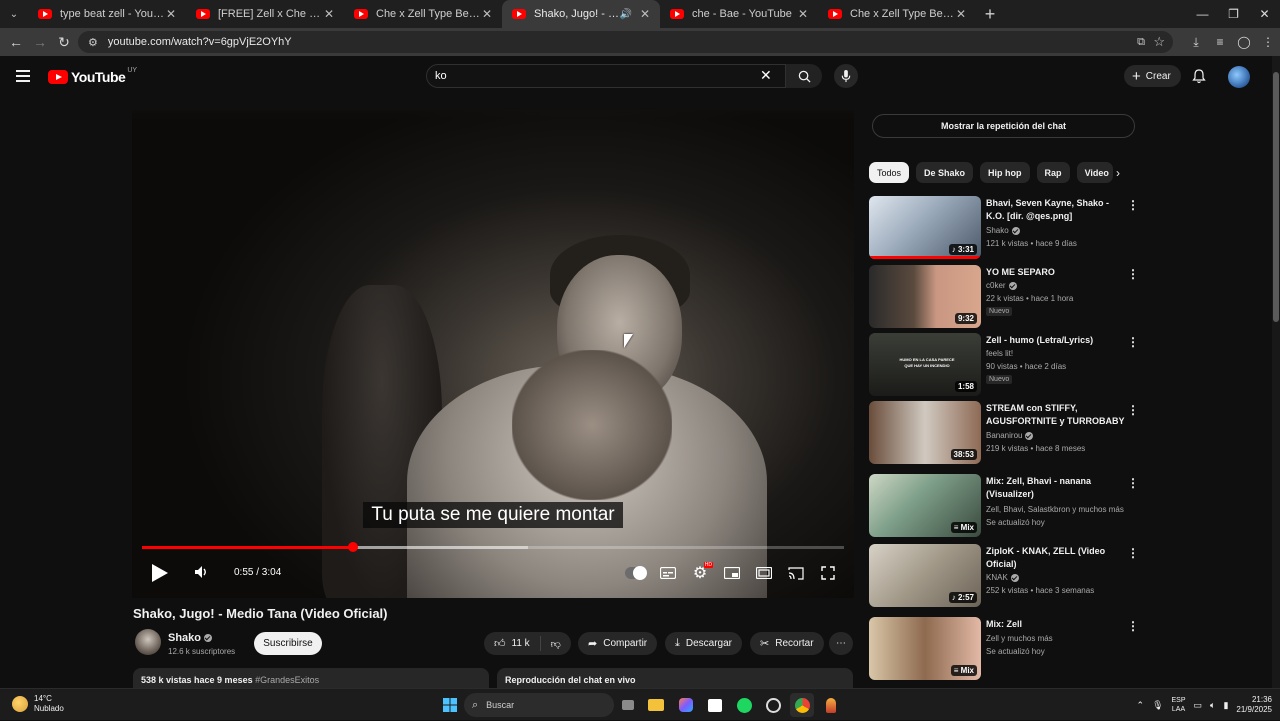 This screenshot has width=1280, height=721. I want to click on minimize-icon: —, so click(1202, 14).